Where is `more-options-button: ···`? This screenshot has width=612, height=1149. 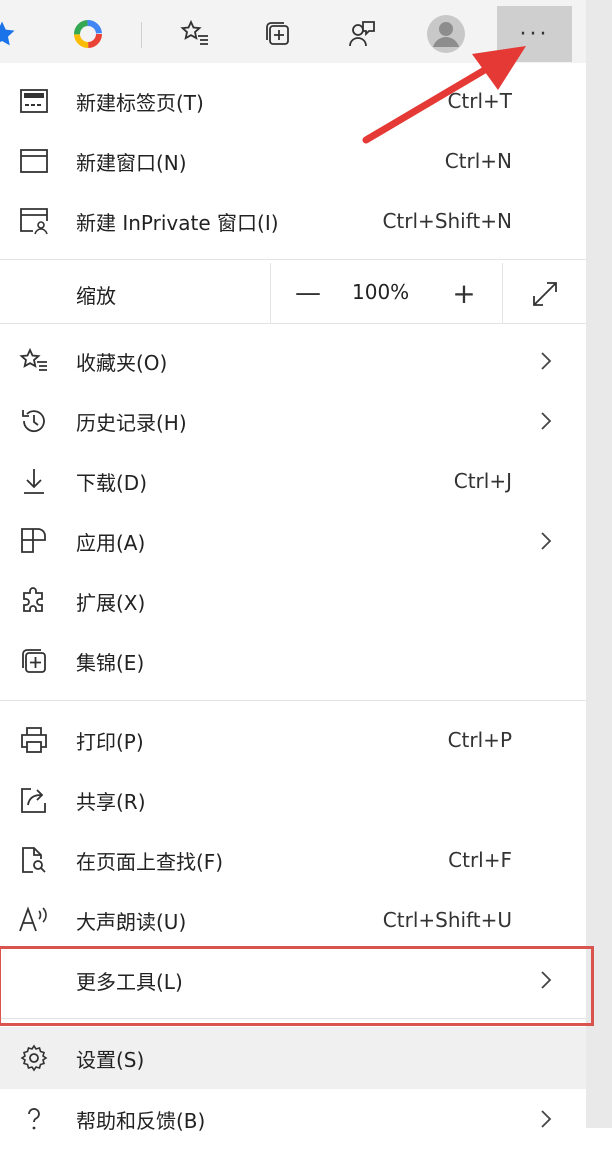 more-options-button: ··· is located at coordinates (534, 34).